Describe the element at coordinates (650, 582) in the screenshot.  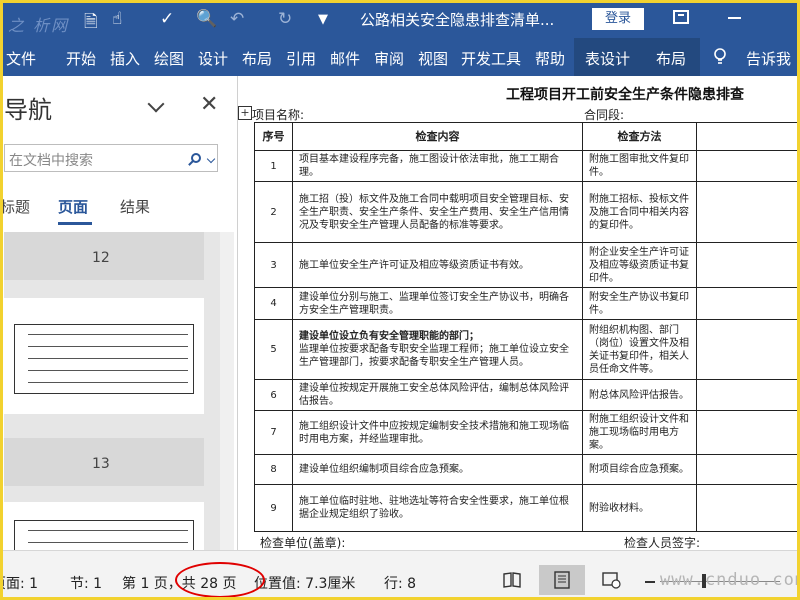
I see `zoom-out-icon` at that location.